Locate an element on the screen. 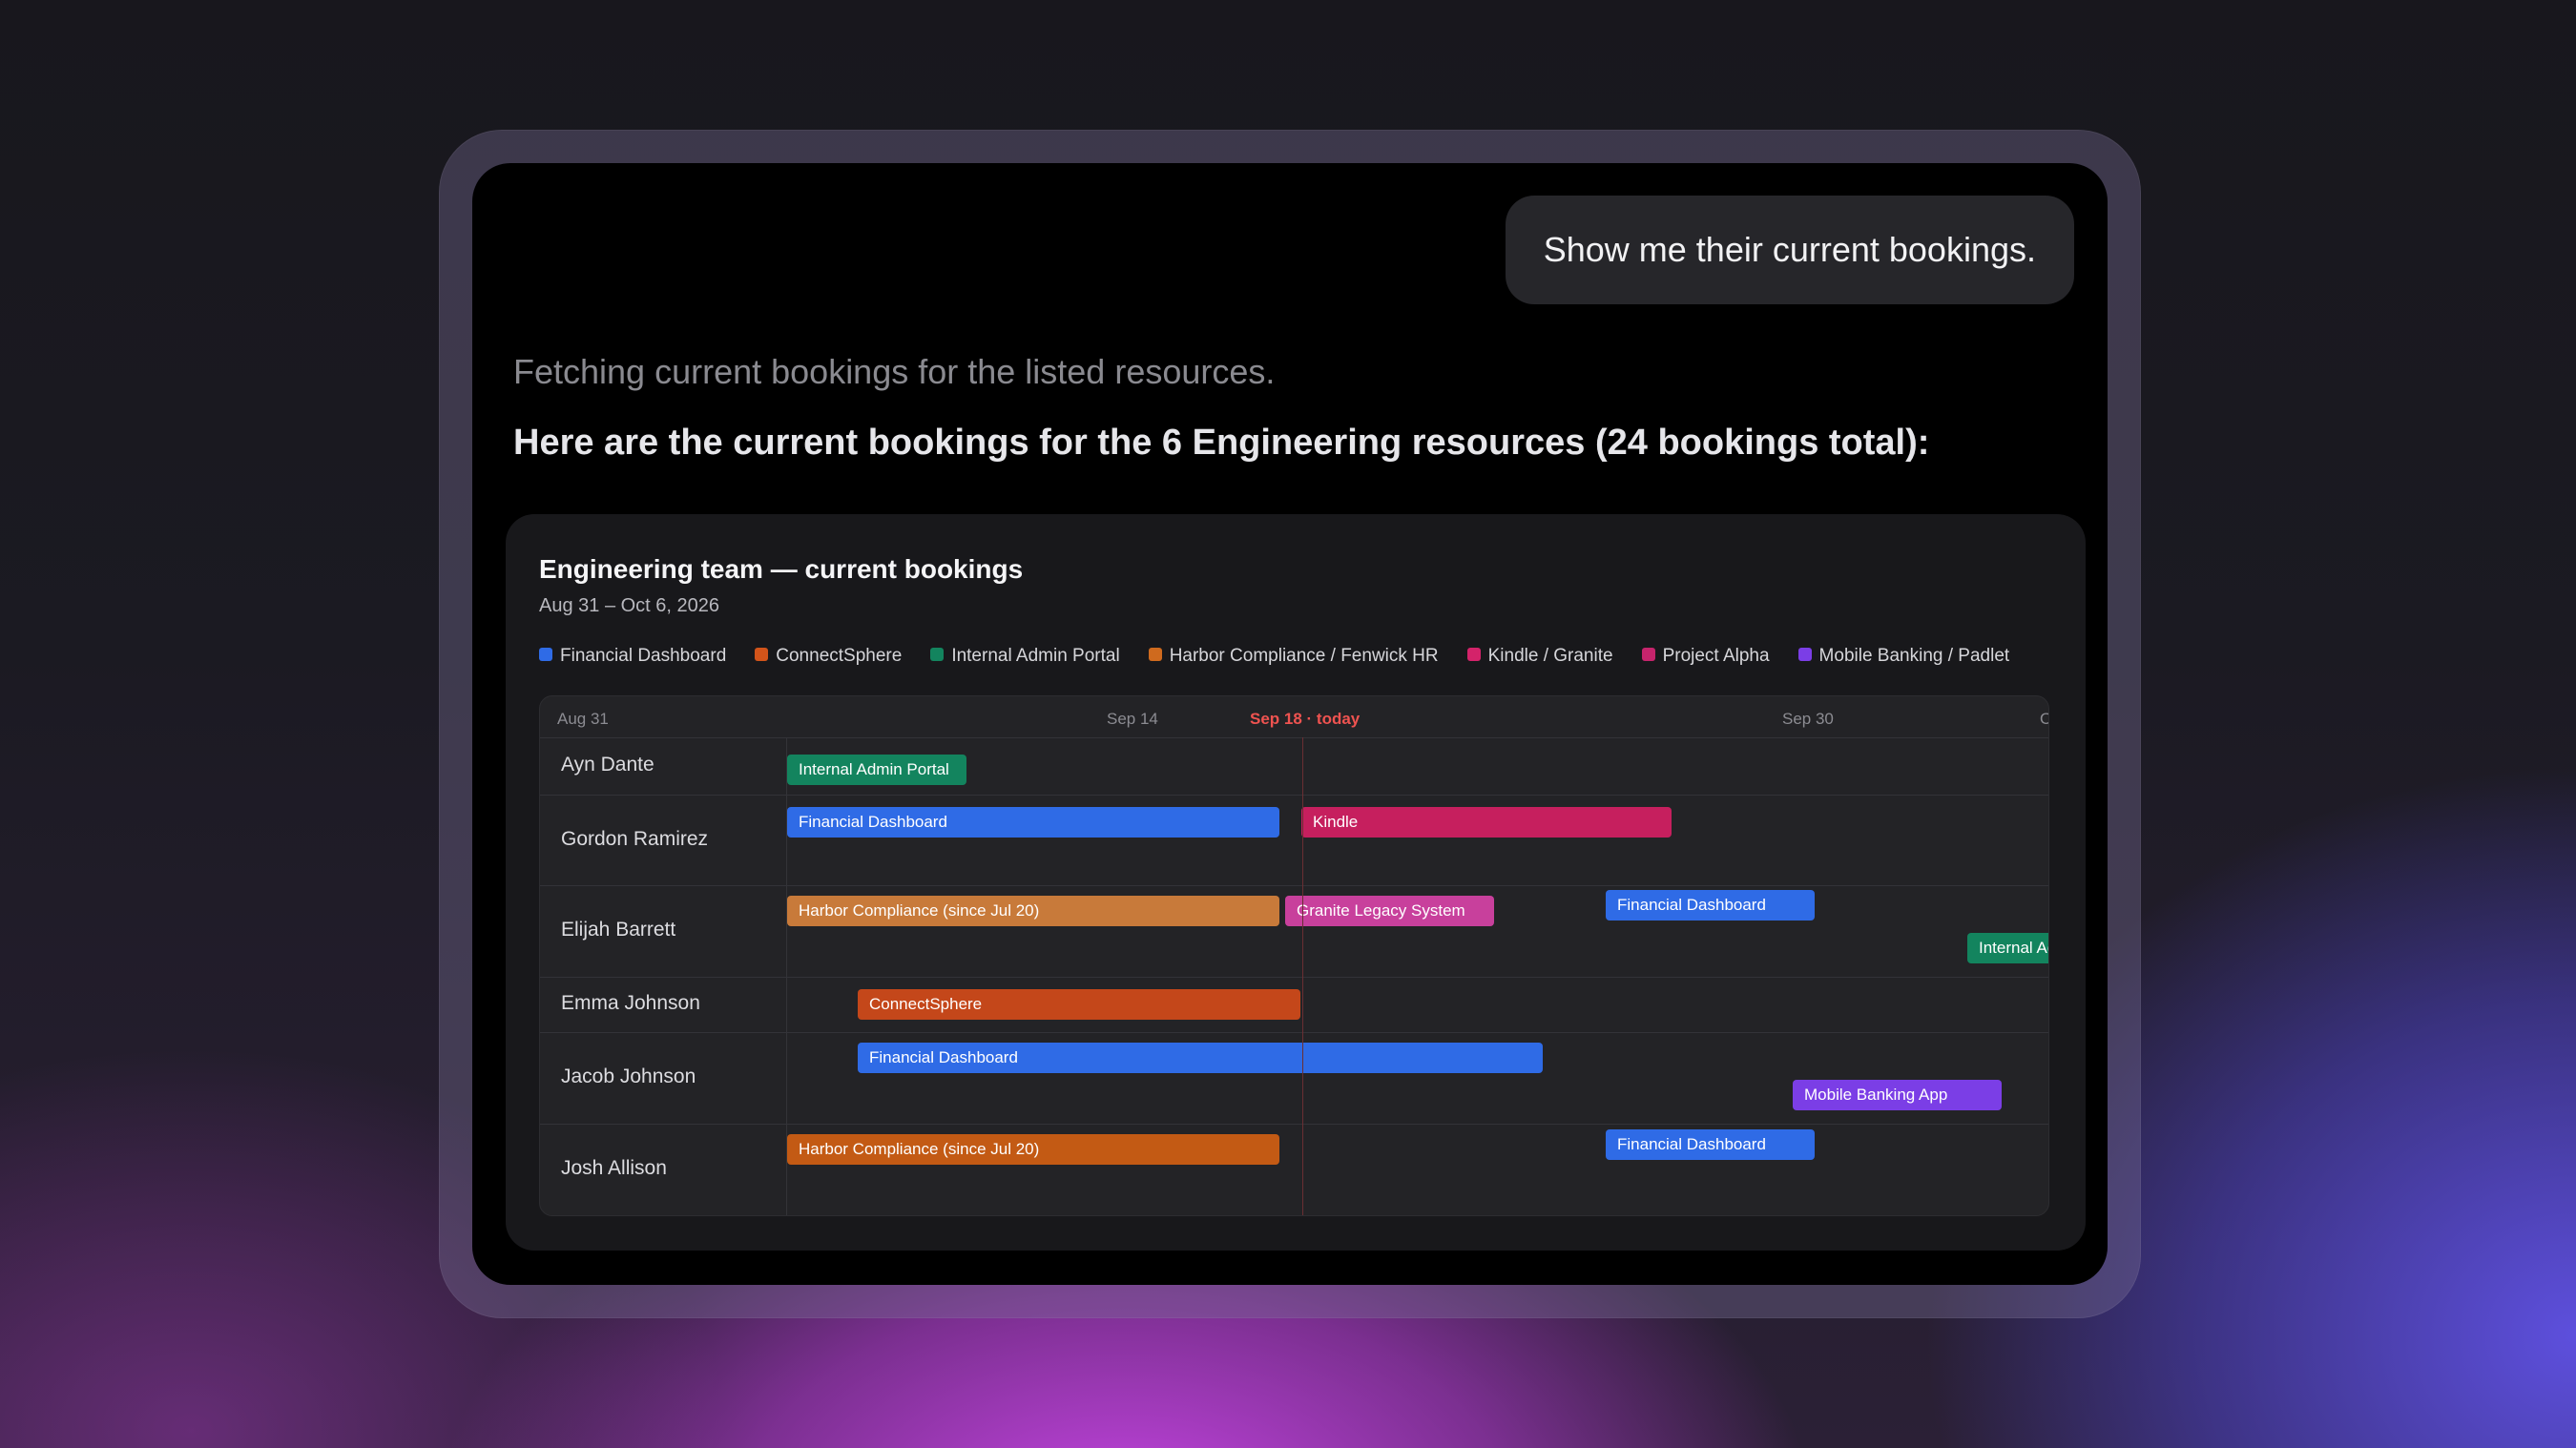 The height and width of the screenshot is (1448, 2576). resource-name: Jacob Johnson is located at coordinates (628, 1076).